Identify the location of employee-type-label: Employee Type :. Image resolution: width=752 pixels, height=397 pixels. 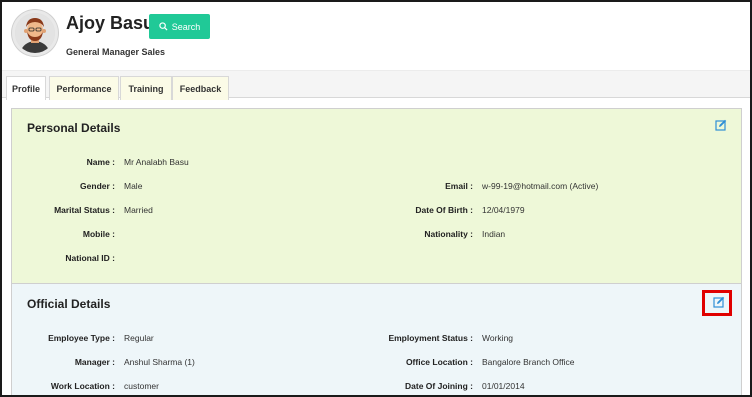
(81, 338).